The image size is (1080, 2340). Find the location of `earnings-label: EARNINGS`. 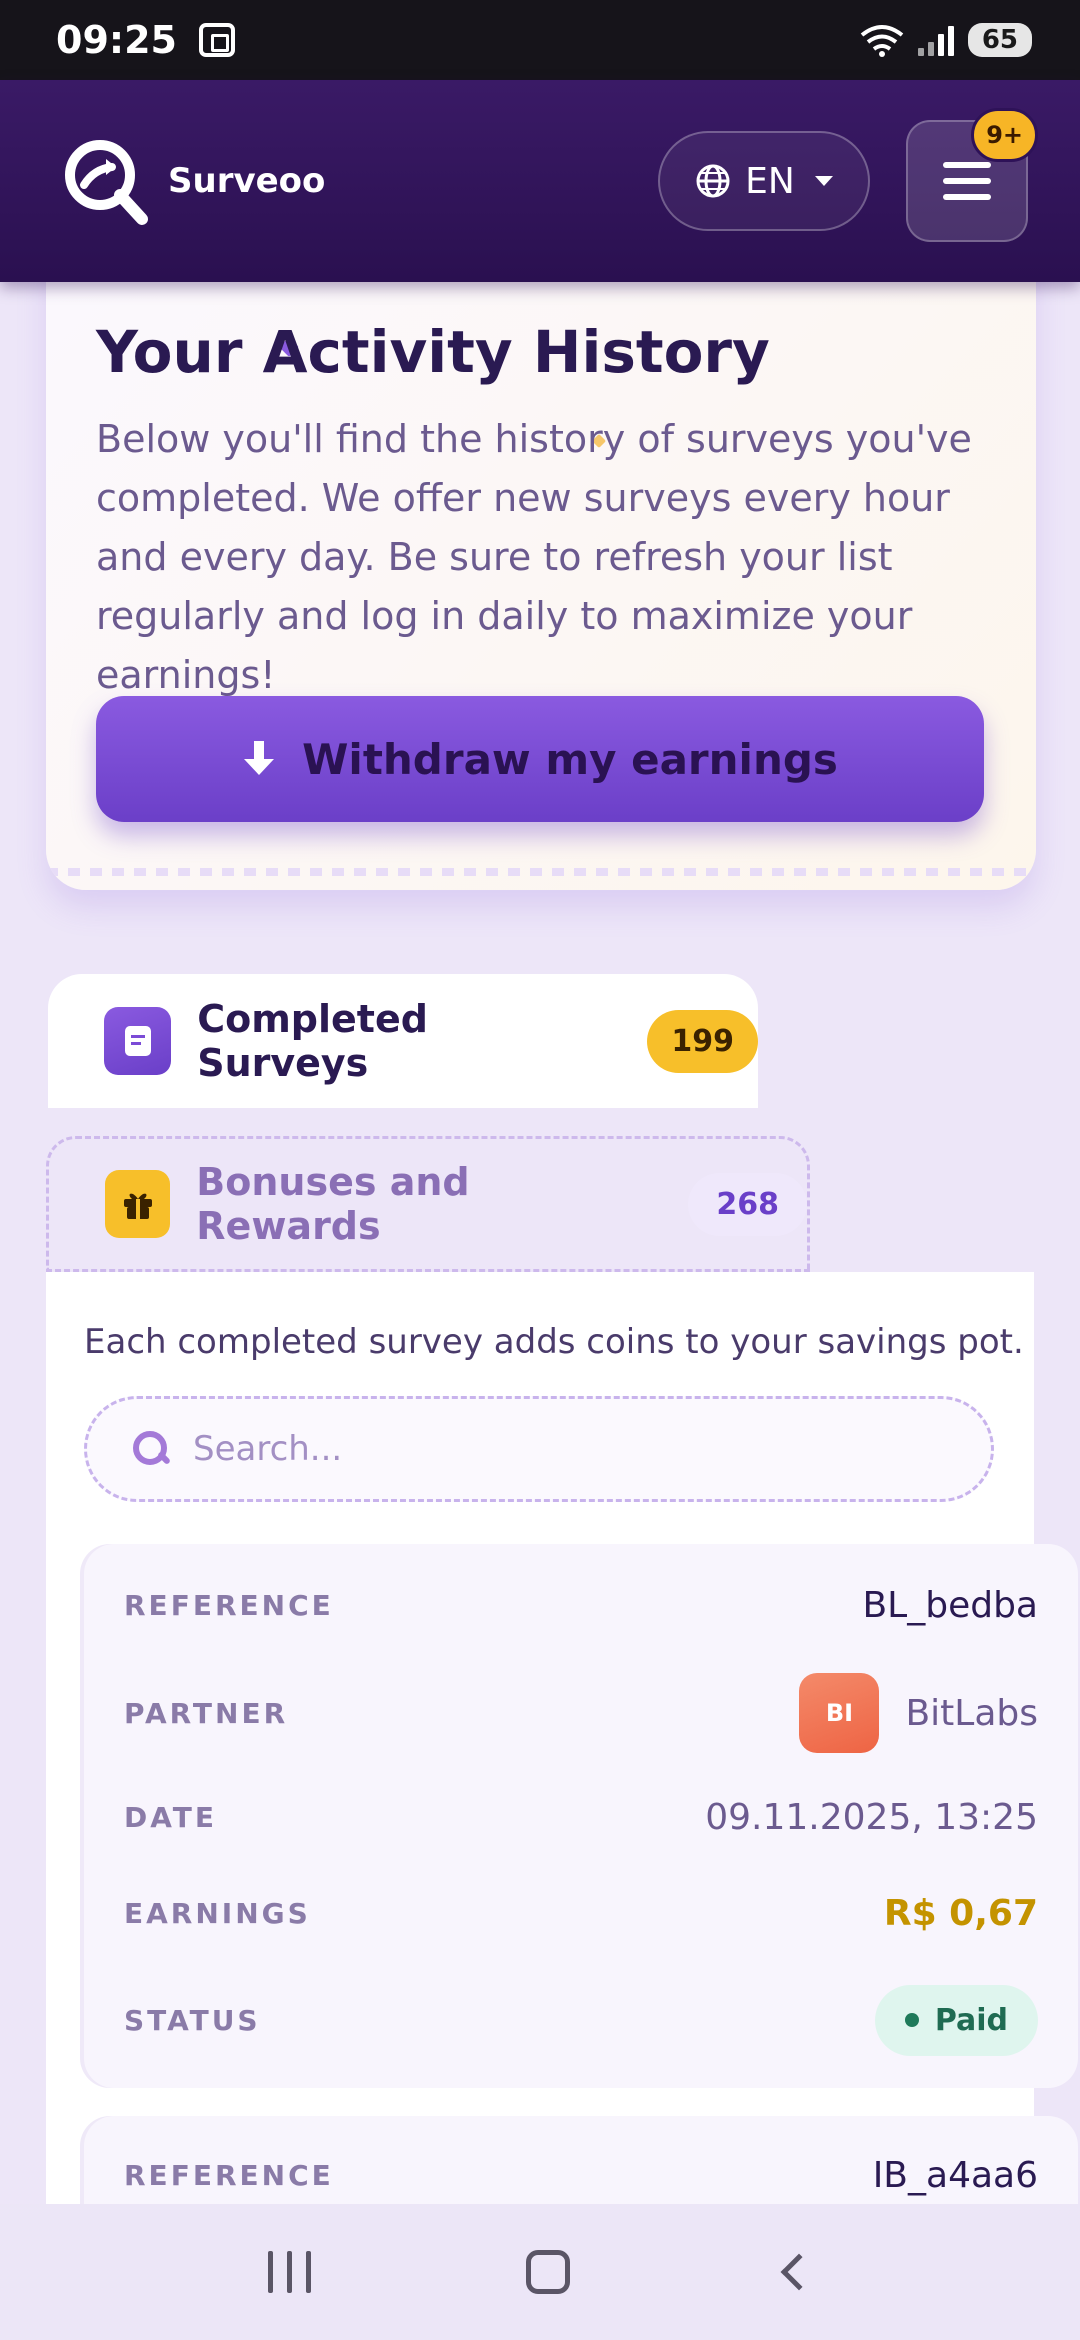

earnings-label: EARNINGS is located at coordinates (217, 1913).